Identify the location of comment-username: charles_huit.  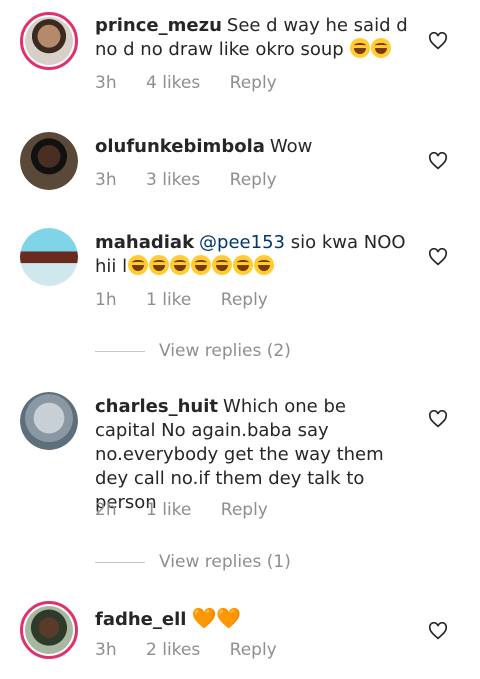
(156, 406).